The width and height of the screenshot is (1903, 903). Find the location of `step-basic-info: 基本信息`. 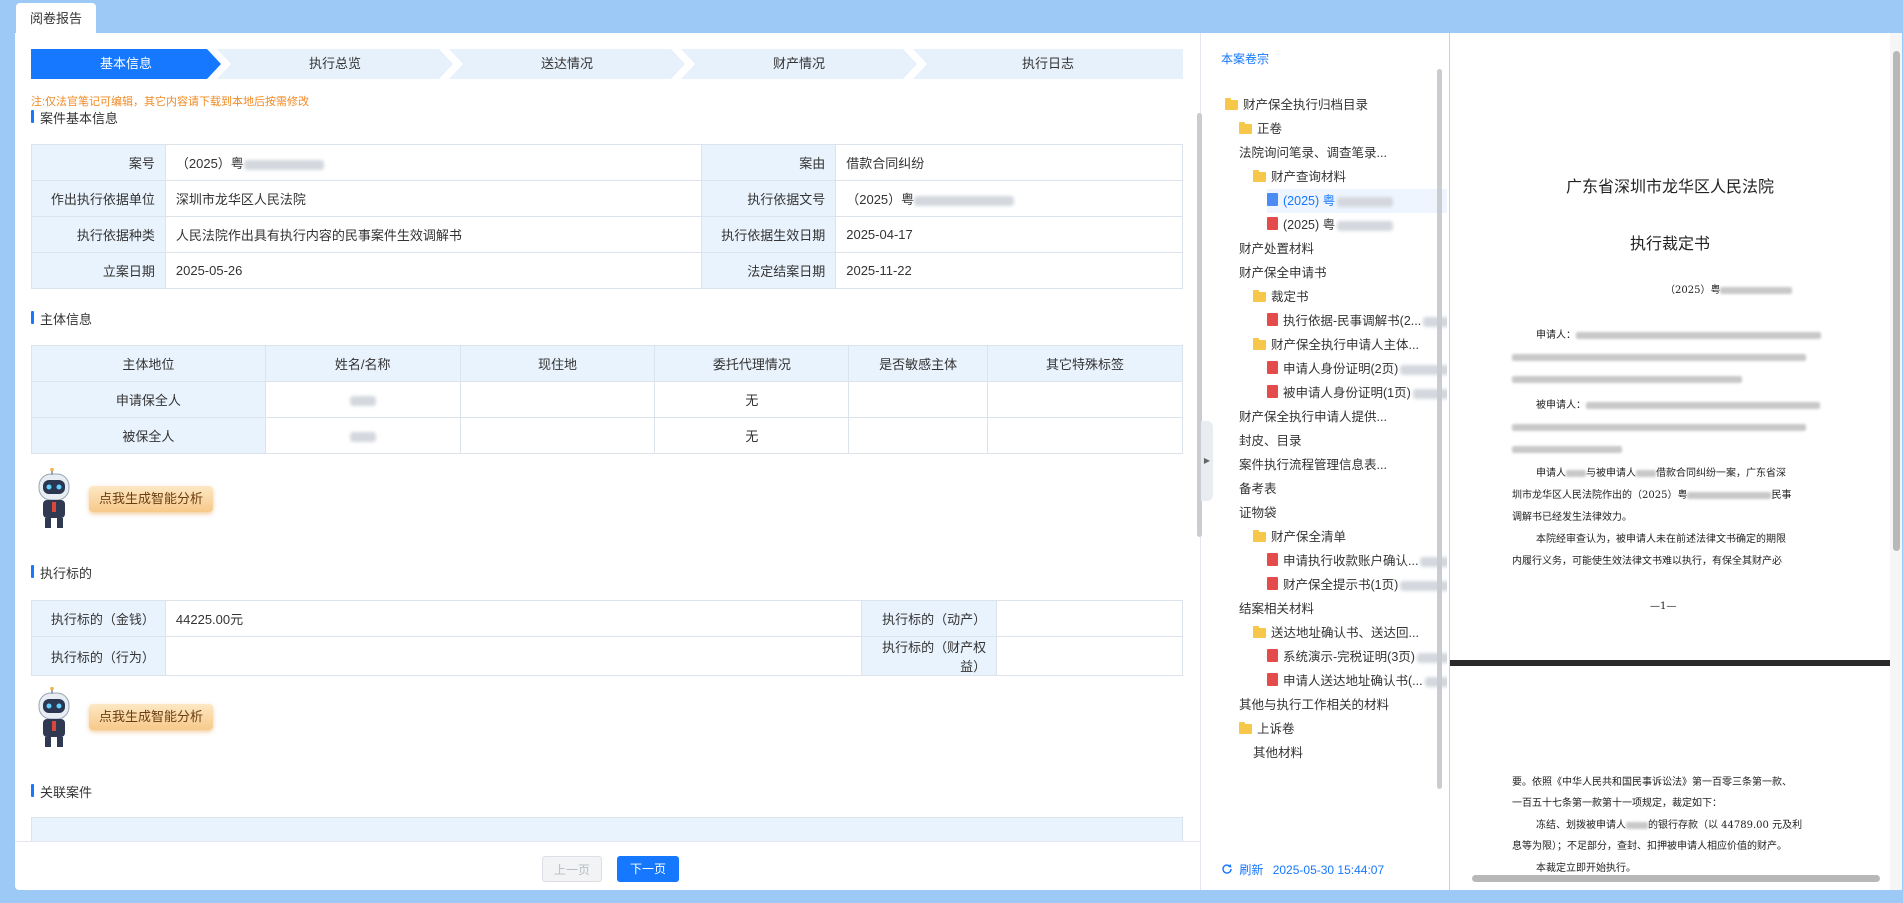

step-basic-info: 基本信息 is located at coordinates (126, 64).